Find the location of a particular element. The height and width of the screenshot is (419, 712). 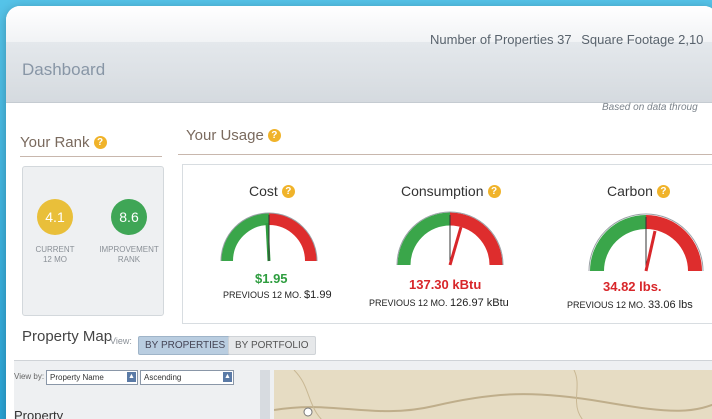

carbon-previous-label: PREVIOUS 12 MO. is located at coordinates (606, 305).